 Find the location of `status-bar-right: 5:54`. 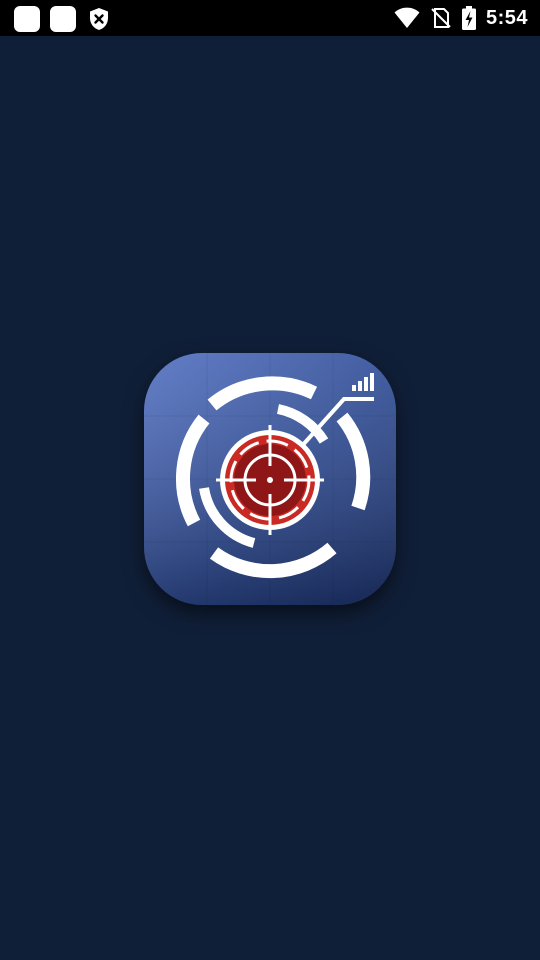

status-bar-right: 5:54 is located at coordinates (461, 18).